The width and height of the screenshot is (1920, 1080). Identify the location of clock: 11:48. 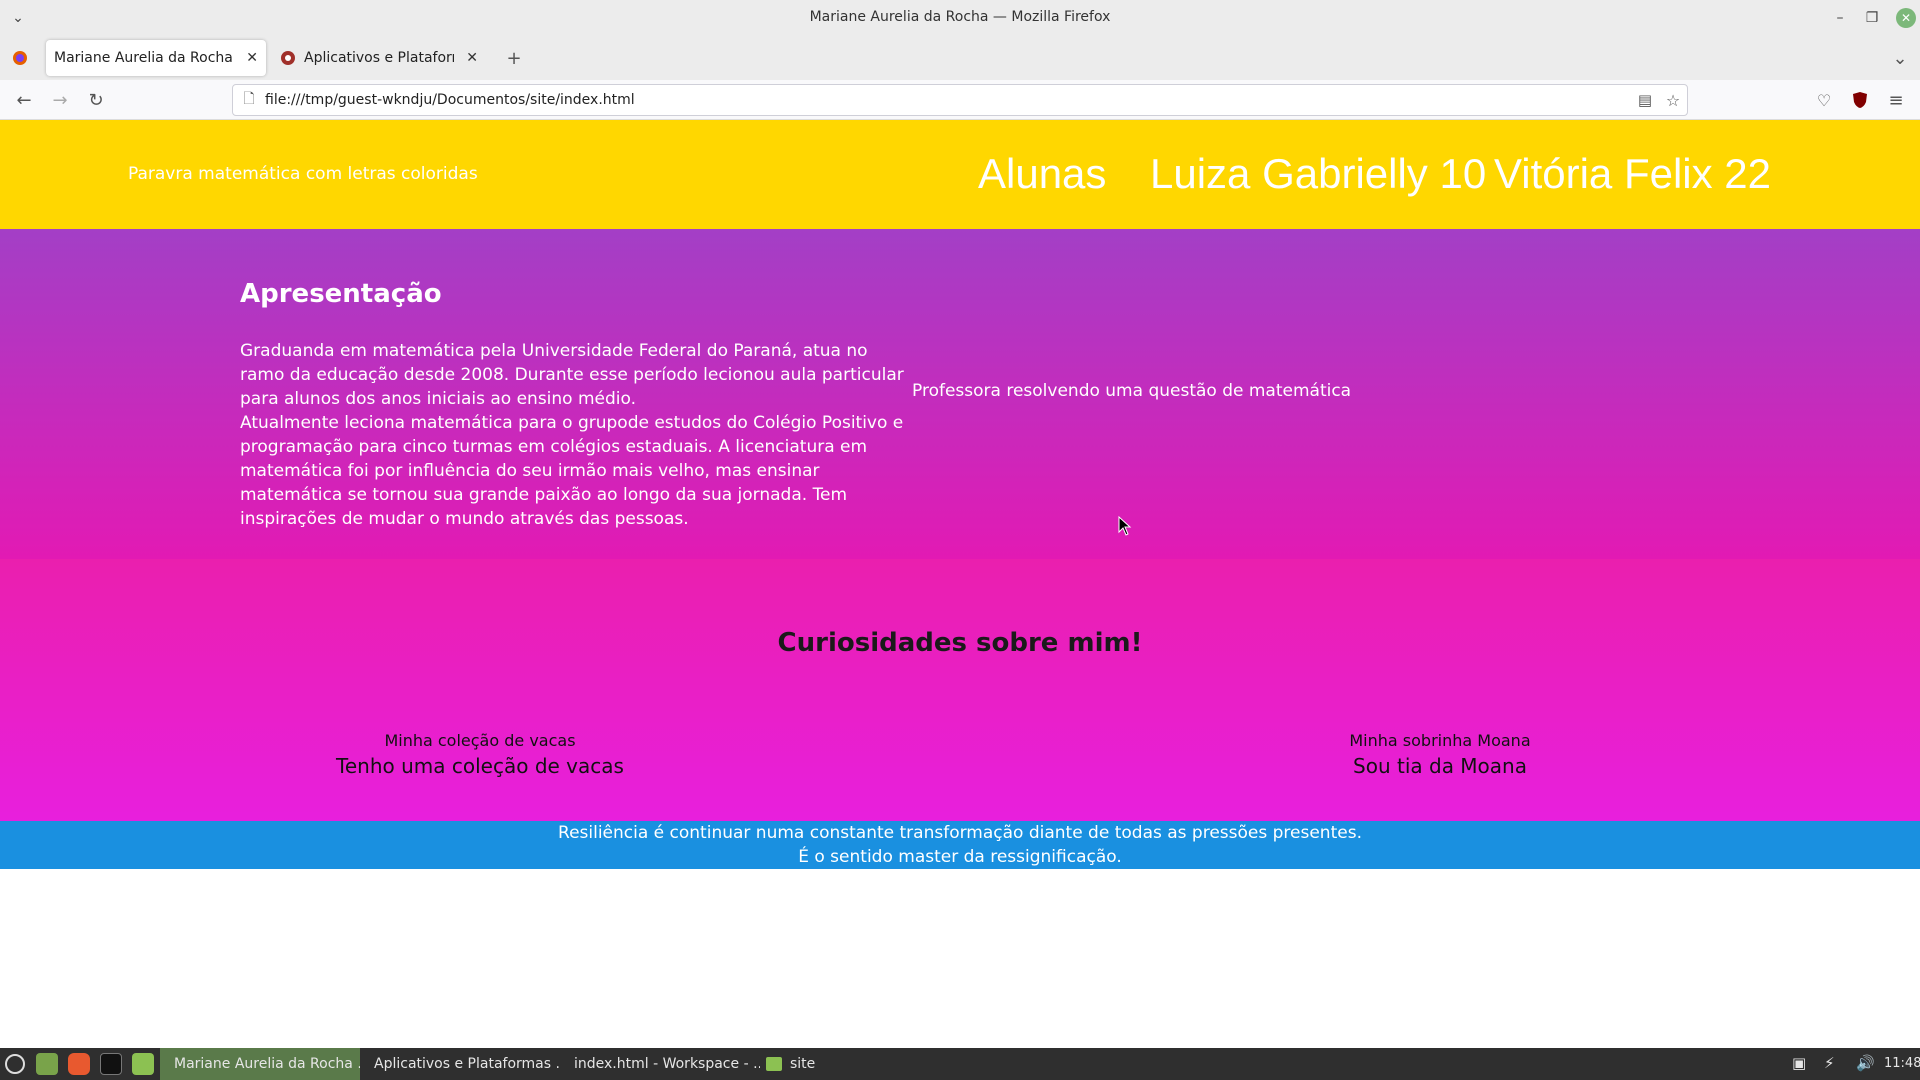
(1902, 1063).